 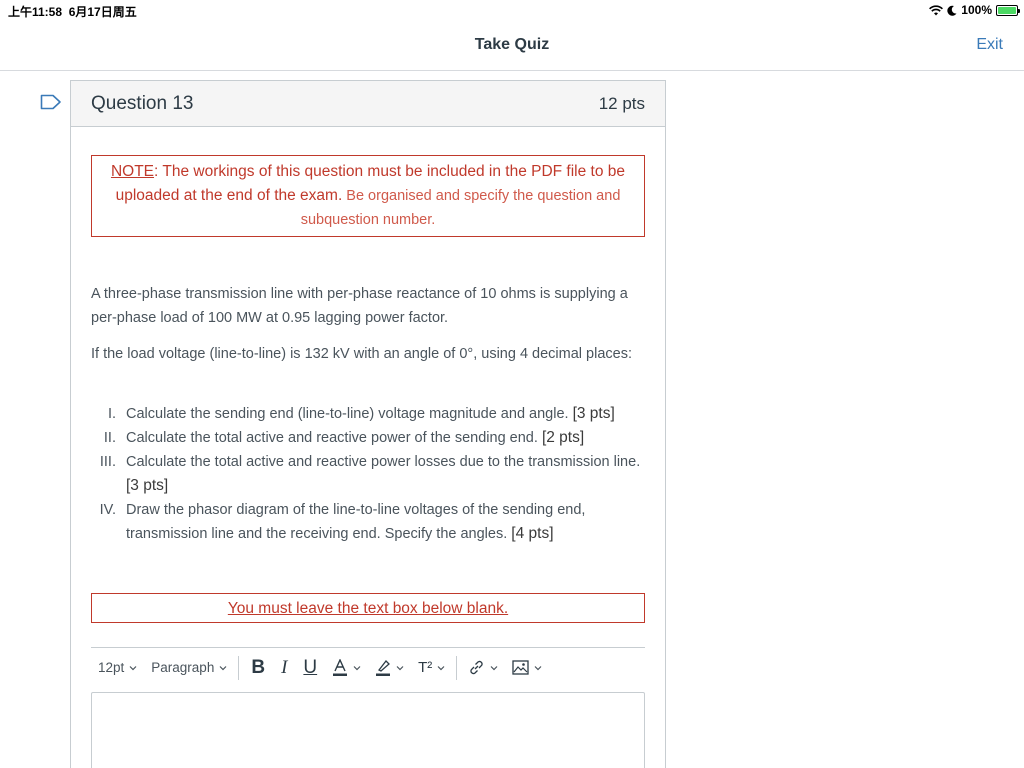 What do you see at coordinates (284, 668) in the screenshot?
I see `italic-button: I` at bounding box center [284, 668].